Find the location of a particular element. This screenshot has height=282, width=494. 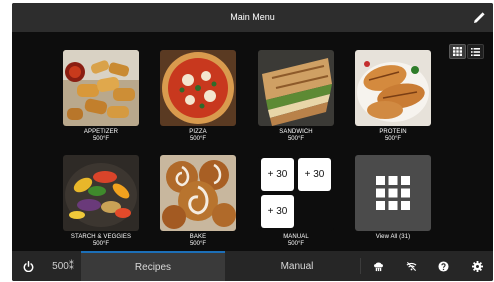

help-button is located at coordinates (443, 266).